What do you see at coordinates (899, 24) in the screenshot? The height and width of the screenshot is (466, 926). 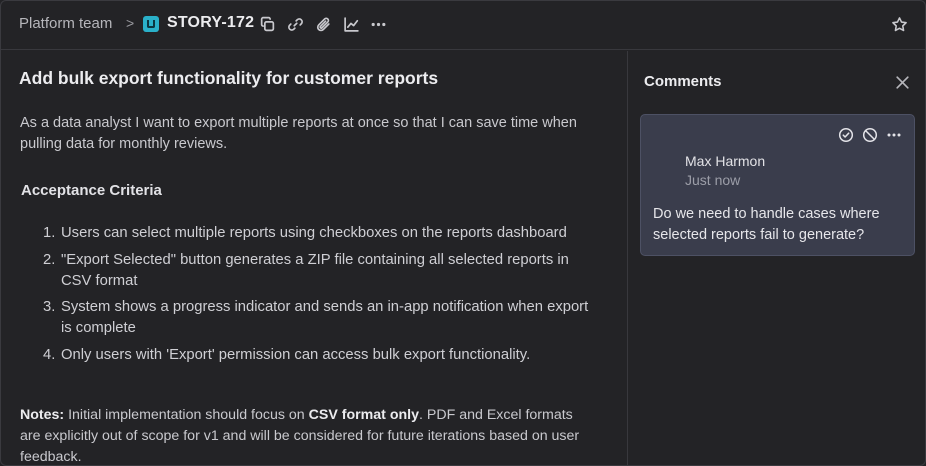 I see `star-icon` at bounding box center [899, 24].